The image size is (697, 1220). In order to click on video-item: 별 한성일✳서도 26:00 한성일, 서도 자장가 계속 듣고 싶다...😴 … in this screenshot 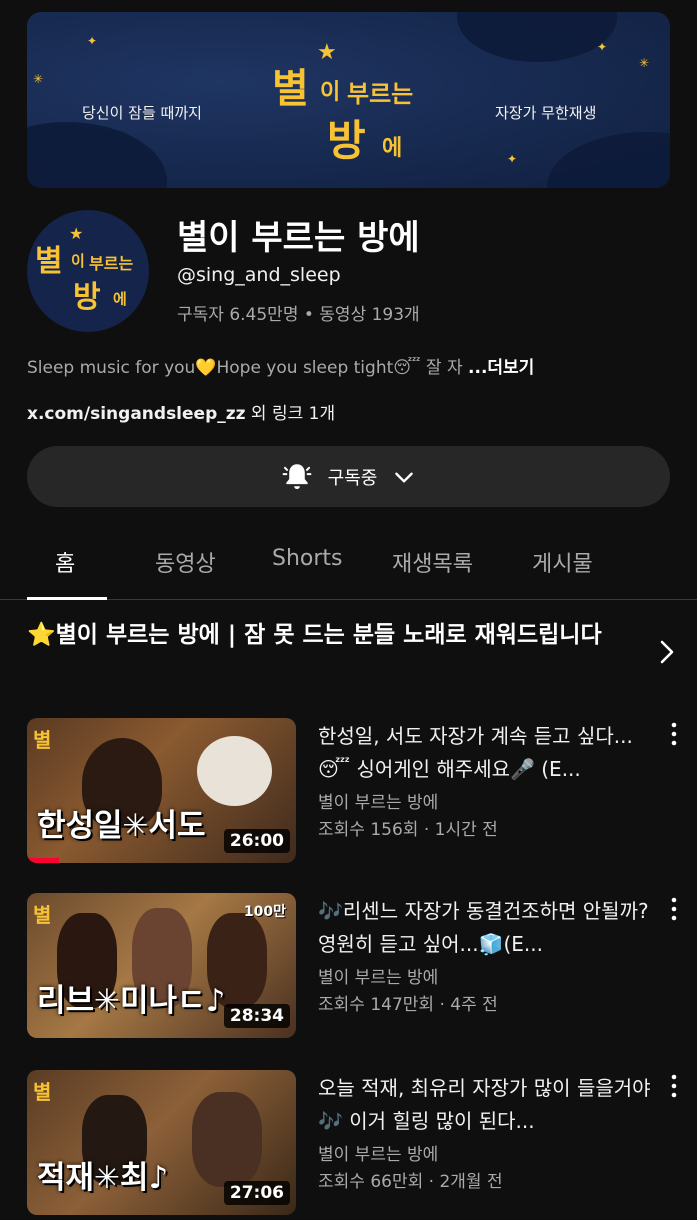, I will do `click(362, 793)`.